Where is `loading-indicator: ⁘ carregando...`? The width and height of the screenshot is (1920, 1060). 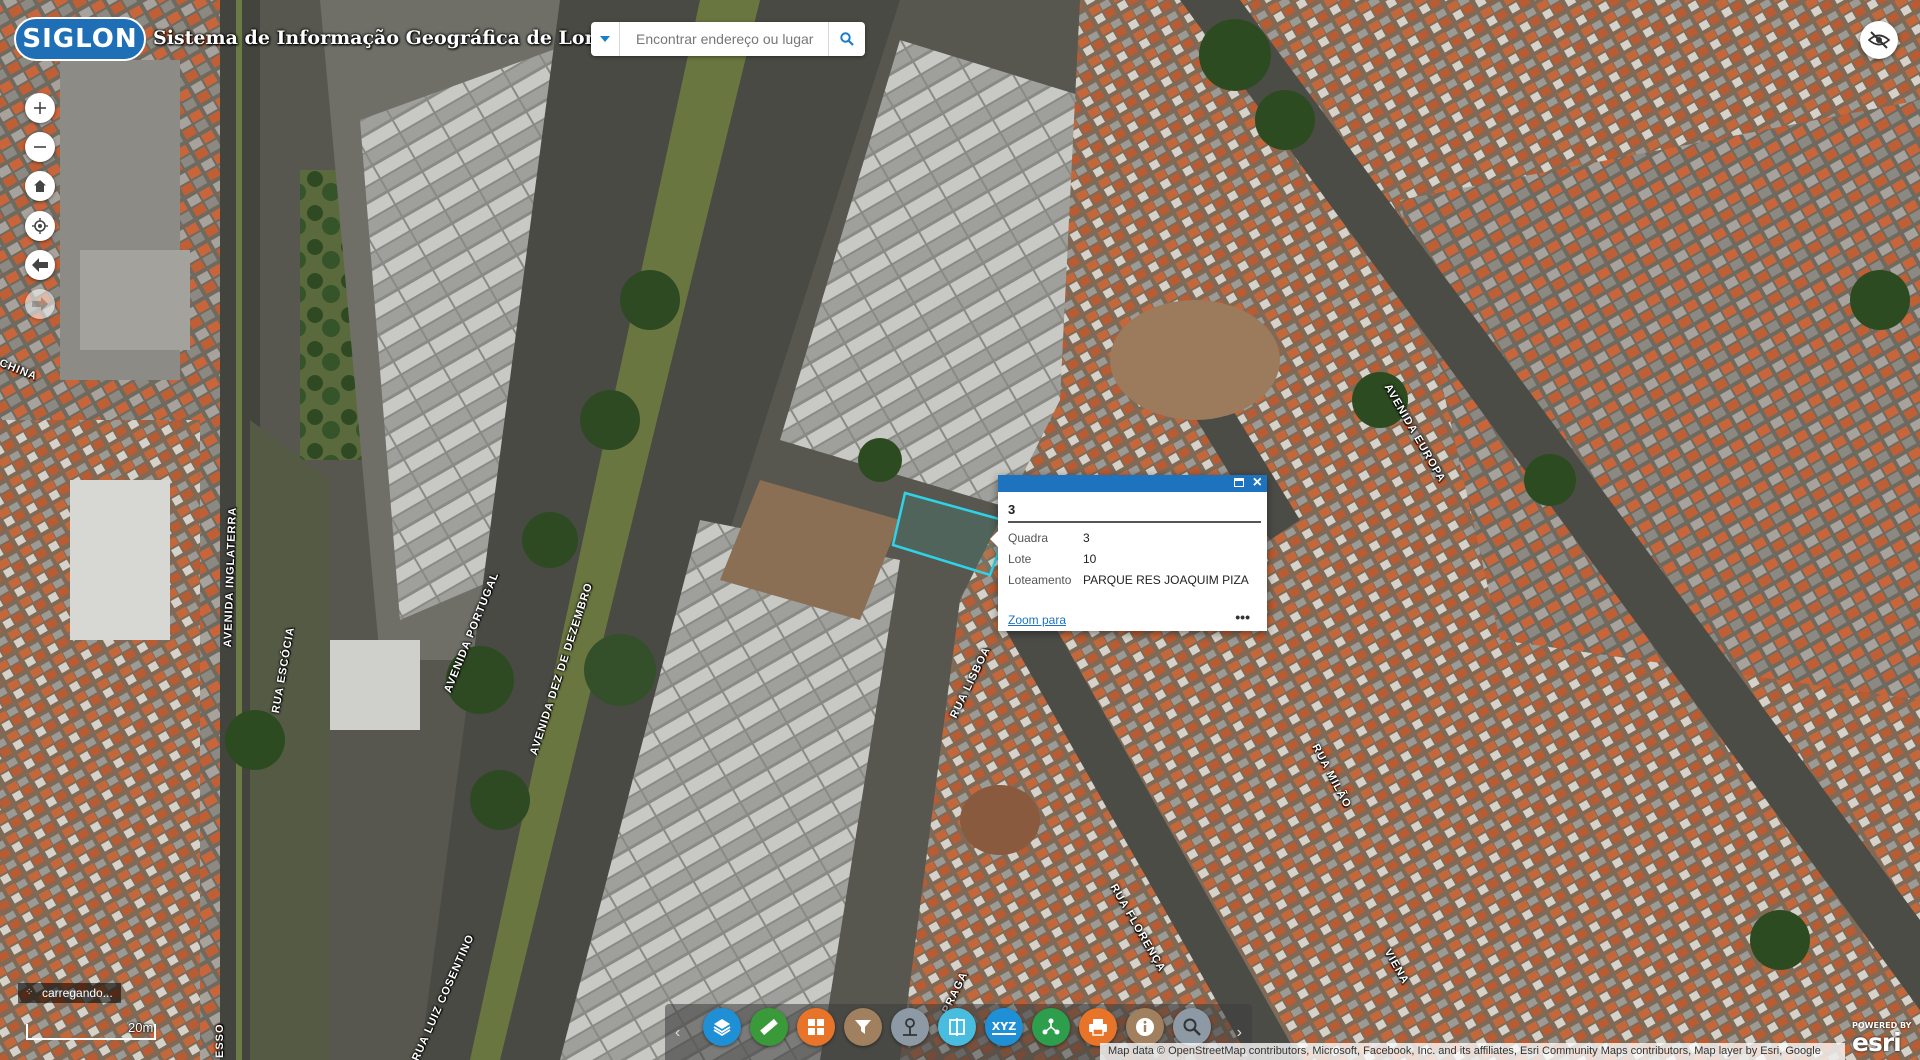
loading-indicator: ⁘ carregando... is located at coordinates (69, 993).